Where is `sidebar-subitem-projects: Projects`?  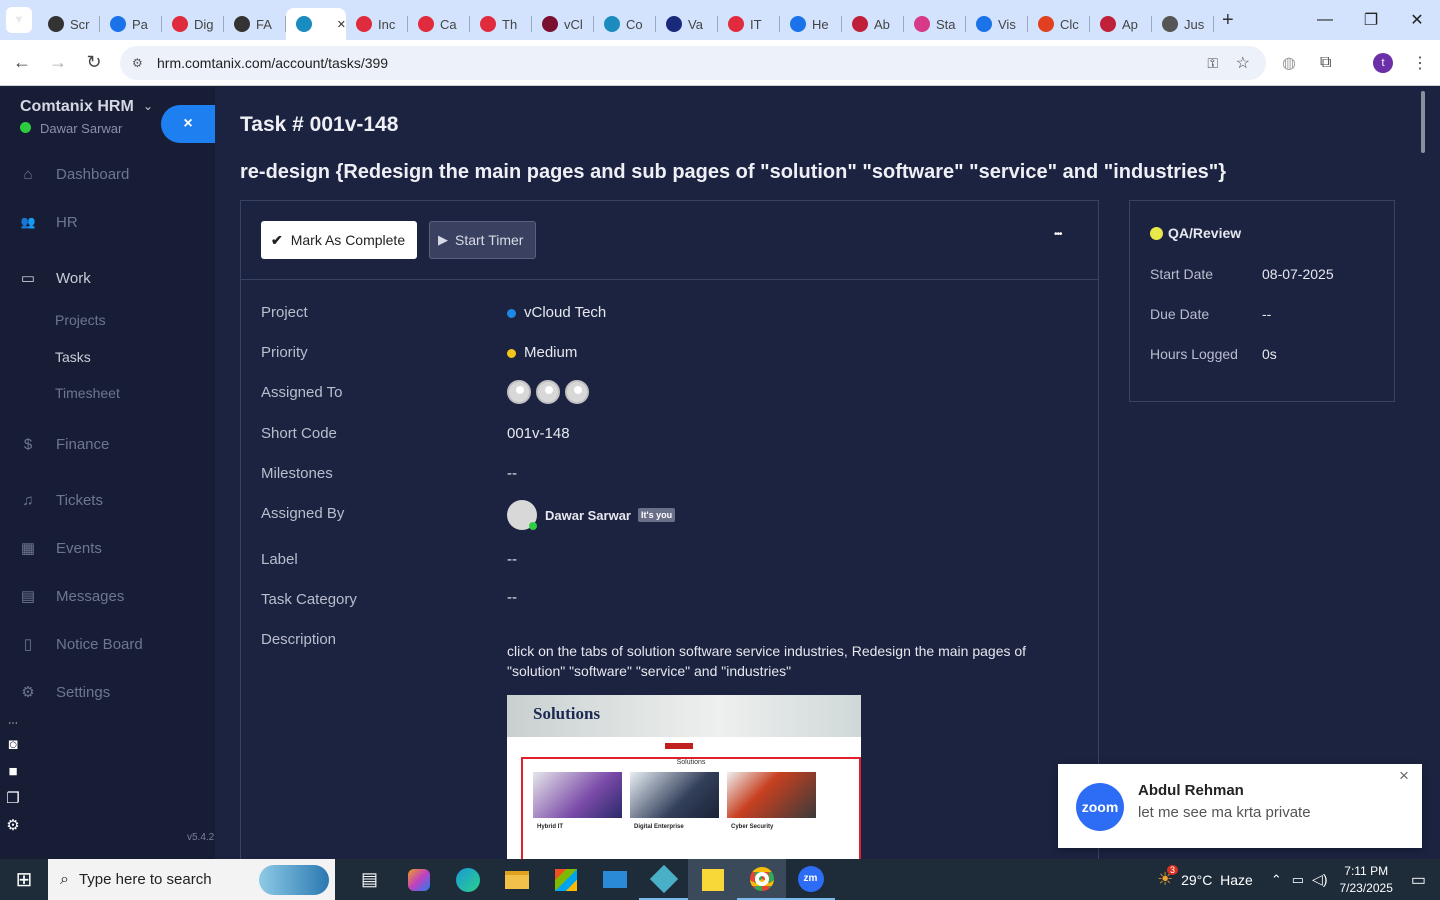 sidebar-subitem-projects: Projects is located at coordinates (80, 320).